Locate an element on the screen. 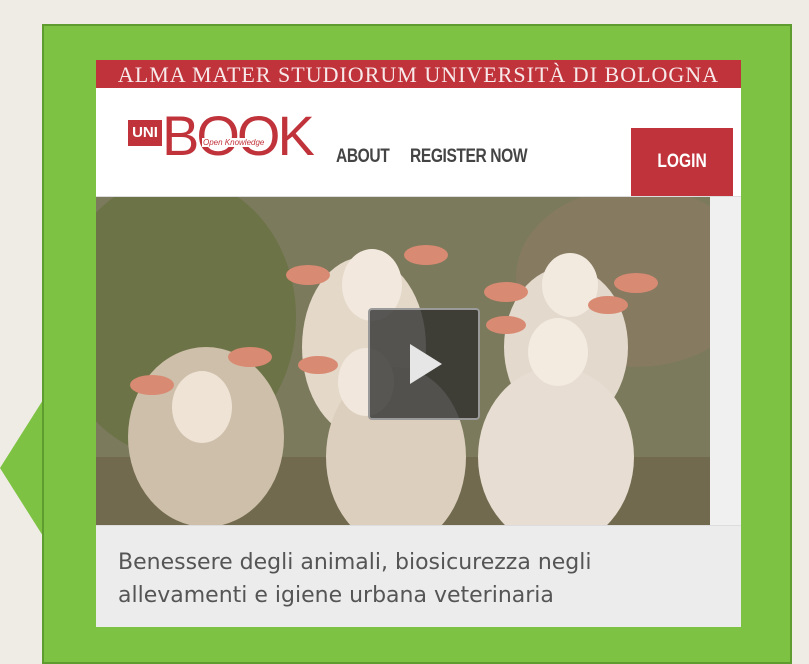 This screenshot has height=664, width=809. logo-uni: UNI is located at coordinates (145, 133).